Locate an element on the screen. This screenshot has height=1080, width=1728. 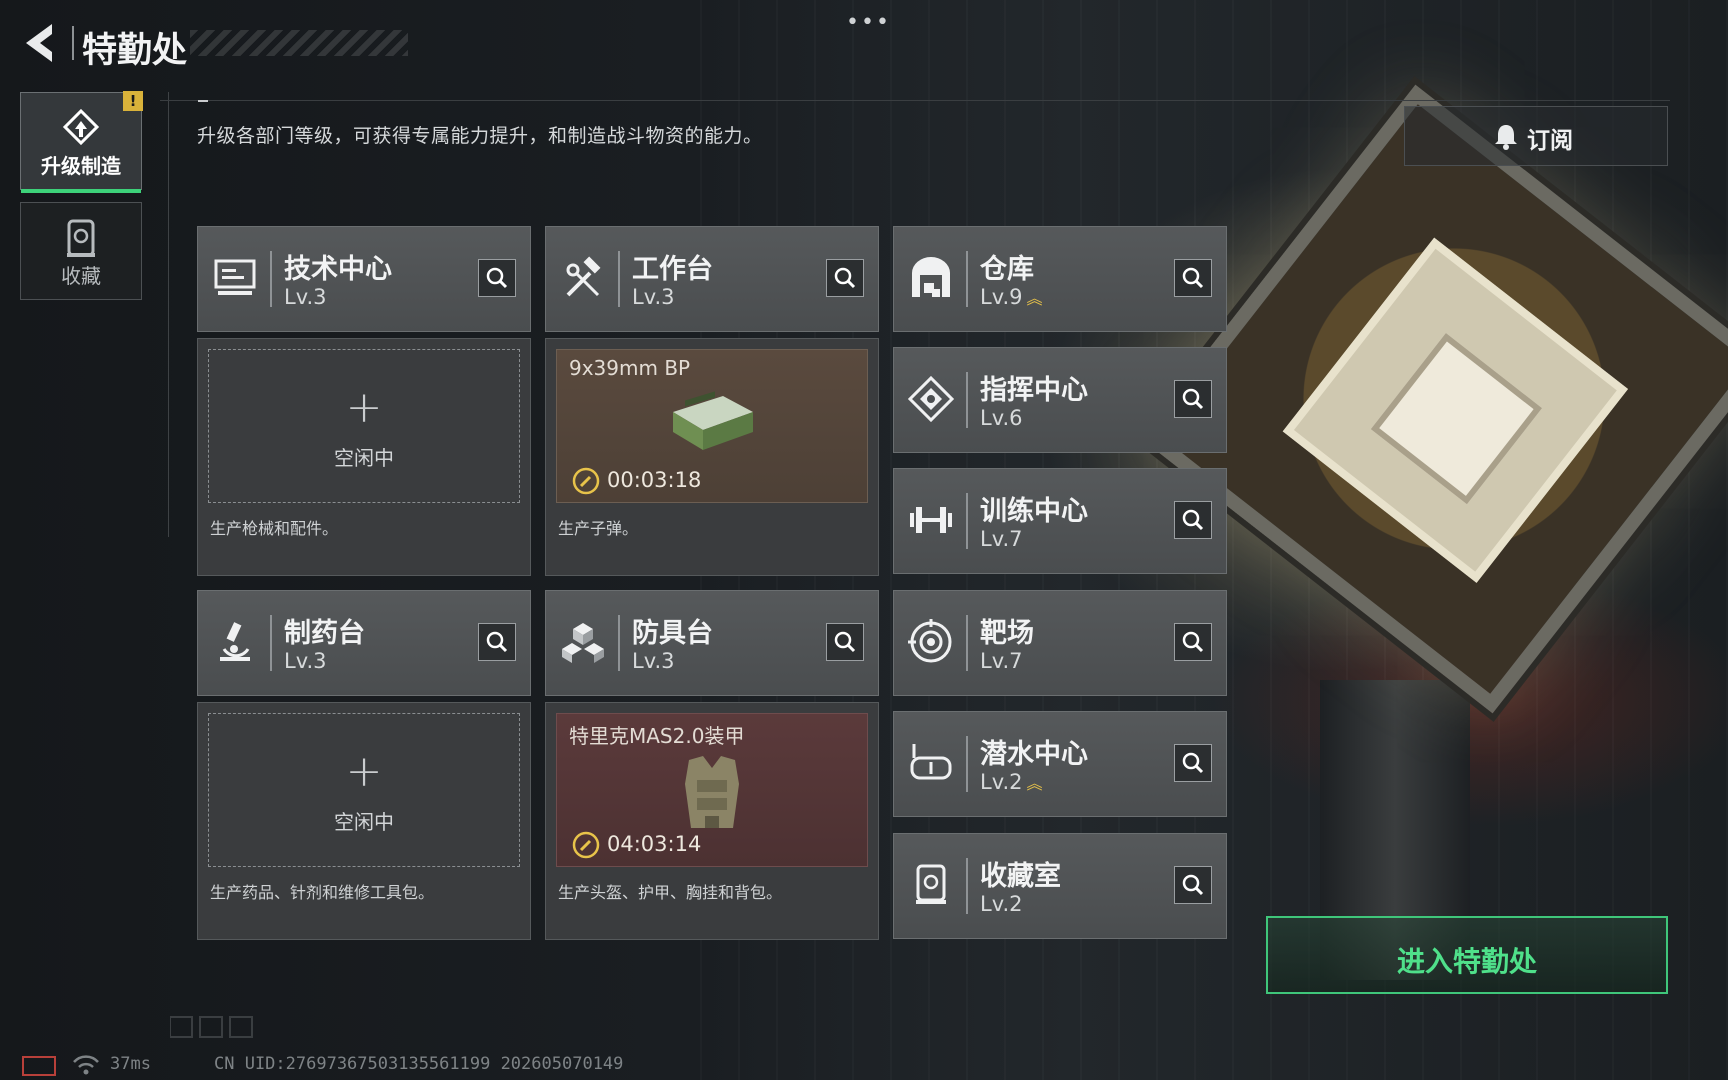
wifi-icon is located at coordinates (86, 1065).